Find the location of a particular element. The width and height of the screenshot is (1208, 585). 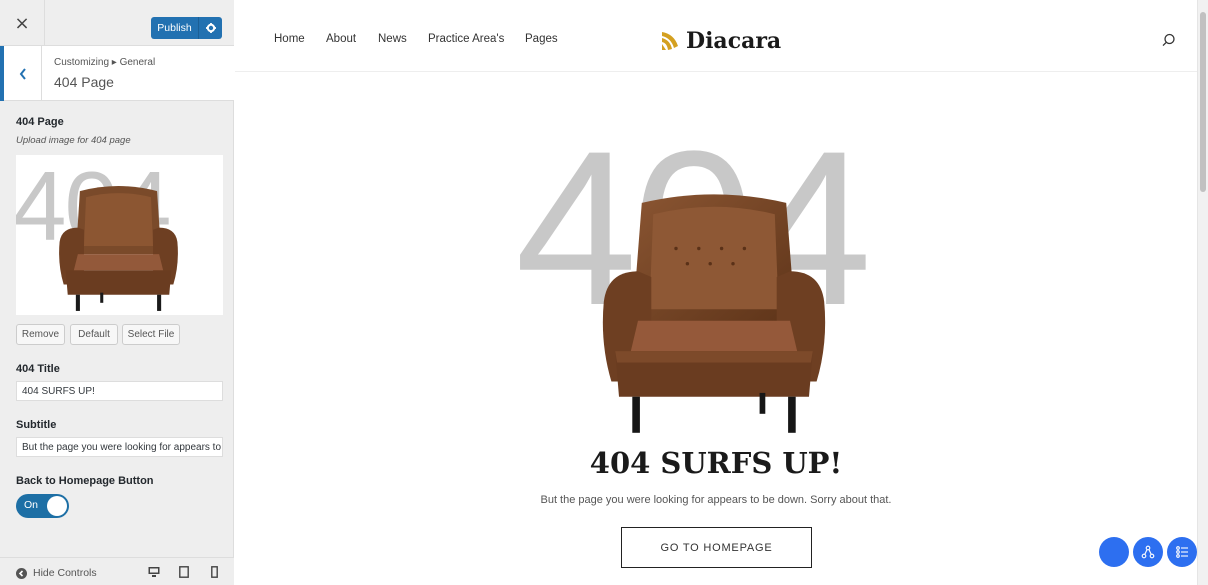

title-input: 404 SURFS UP! is located at coordinates (119, 391).